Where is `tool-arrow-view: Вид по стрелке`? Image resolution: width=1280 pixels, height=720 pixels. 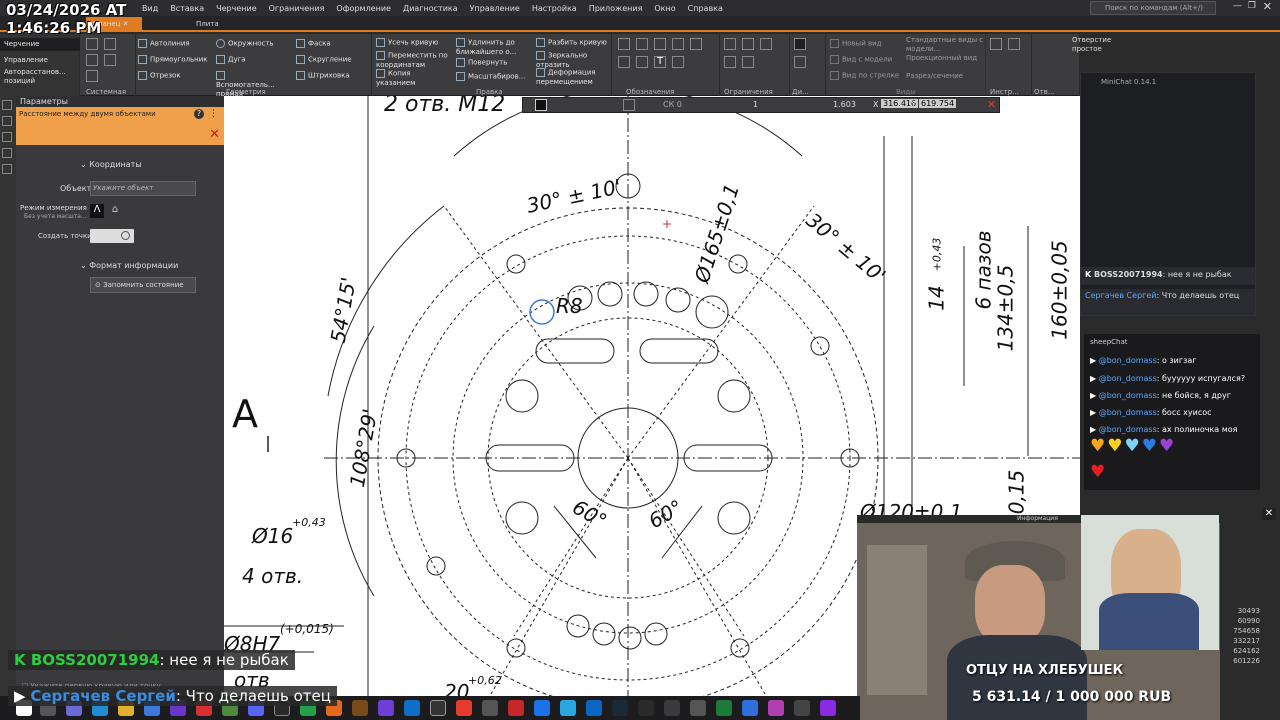 tool-arrow-view: Вид по стрелке is located at coordinates (864, 76).